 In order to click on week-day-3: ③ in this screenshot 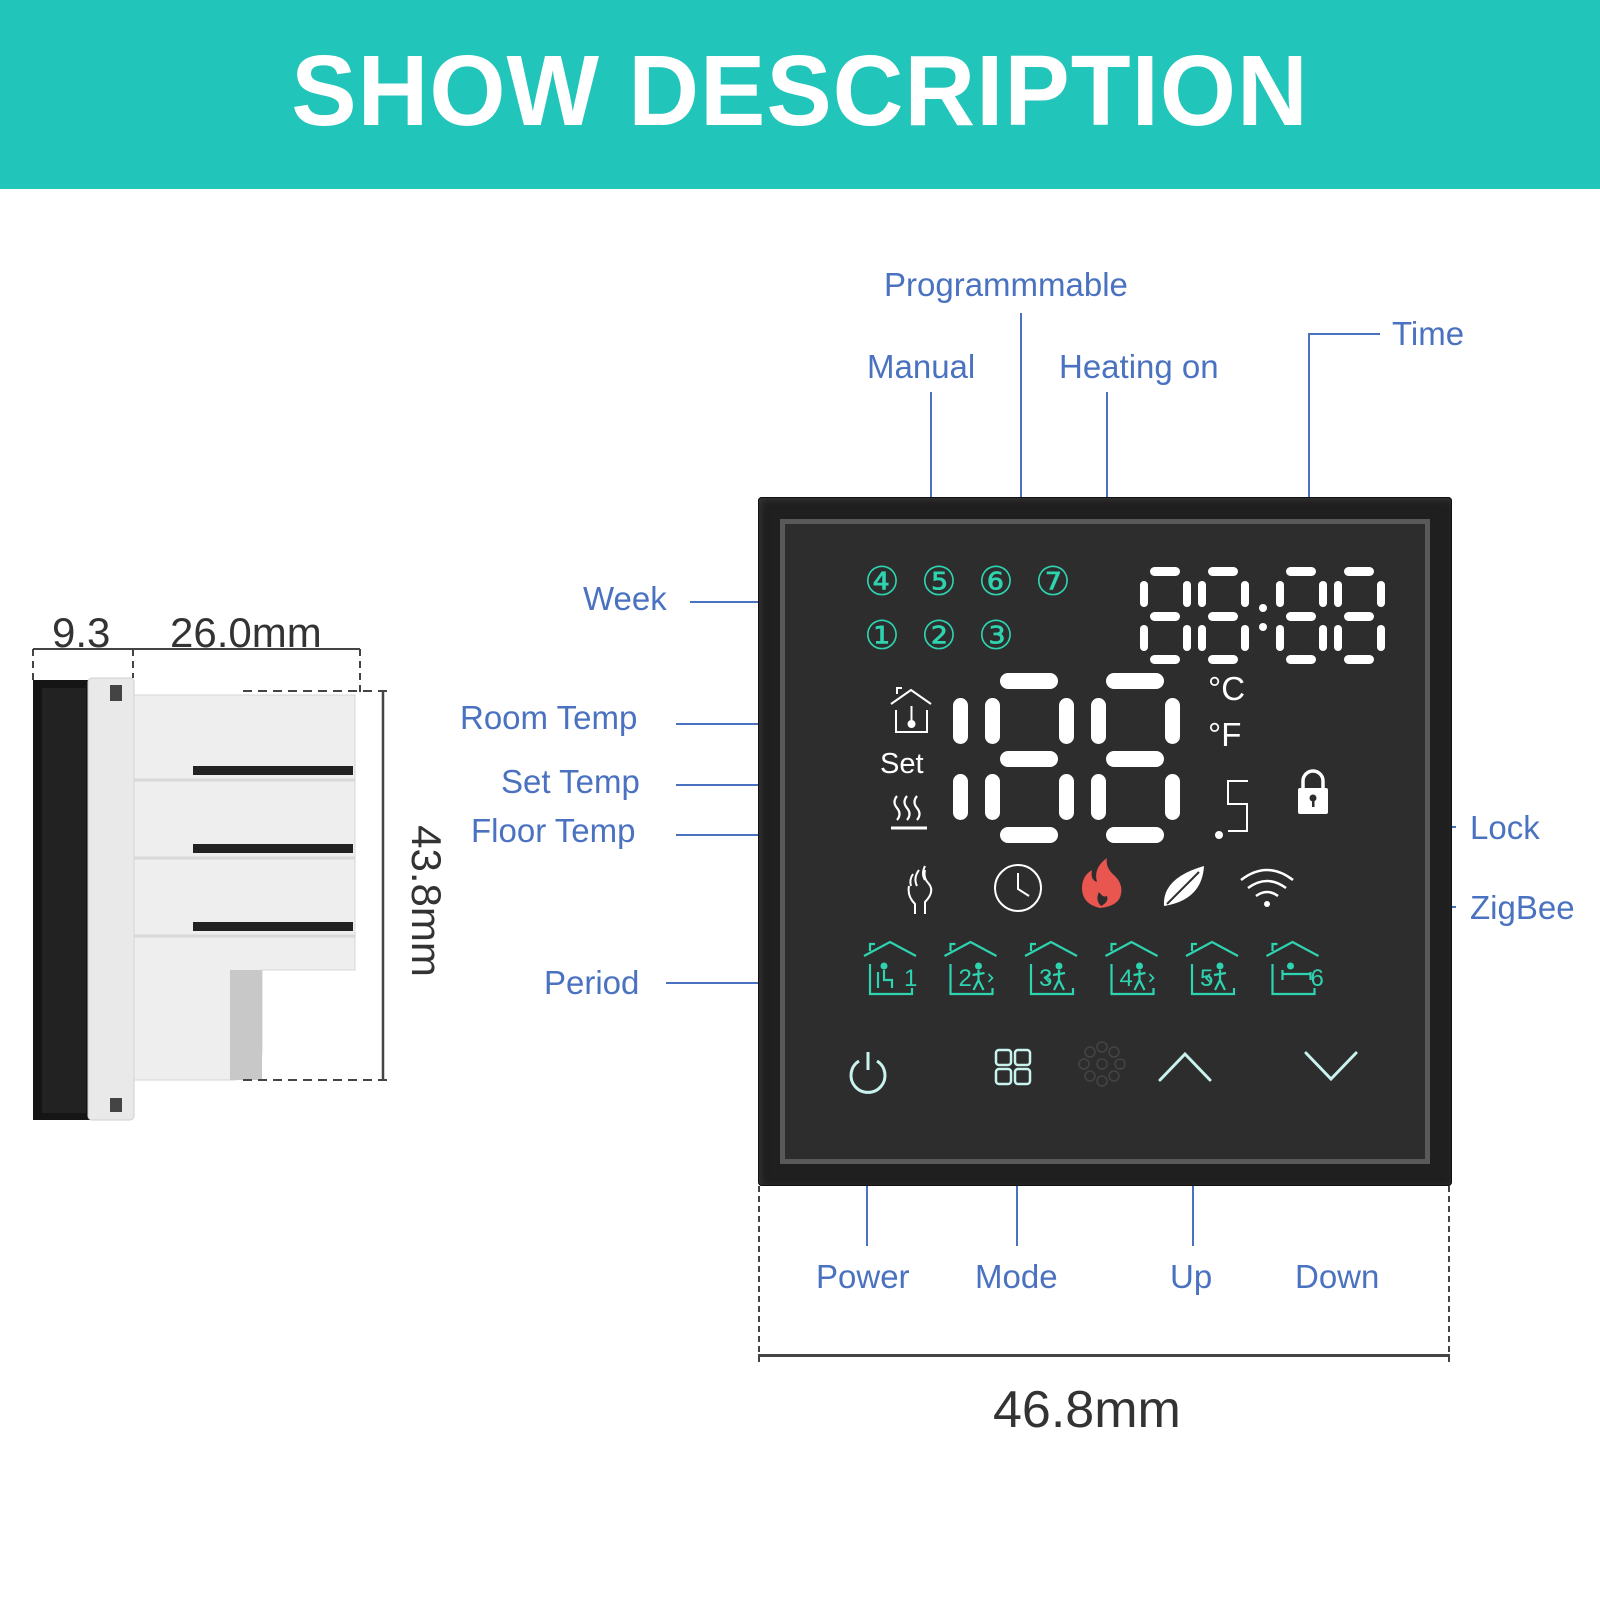, I will do `click(996, 636)`.